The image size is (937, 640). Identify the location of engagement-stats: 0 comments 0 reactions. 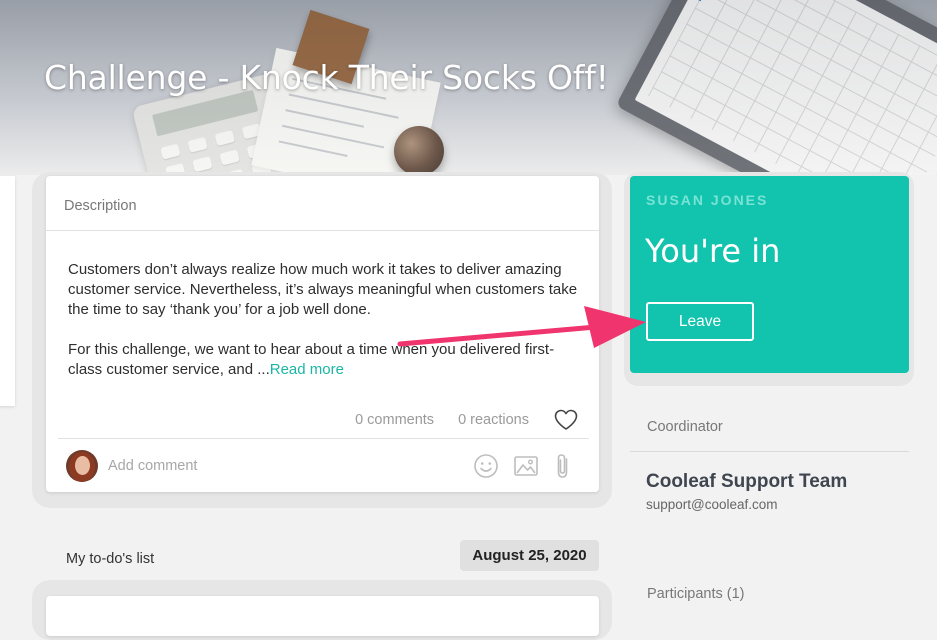
(467, 420).